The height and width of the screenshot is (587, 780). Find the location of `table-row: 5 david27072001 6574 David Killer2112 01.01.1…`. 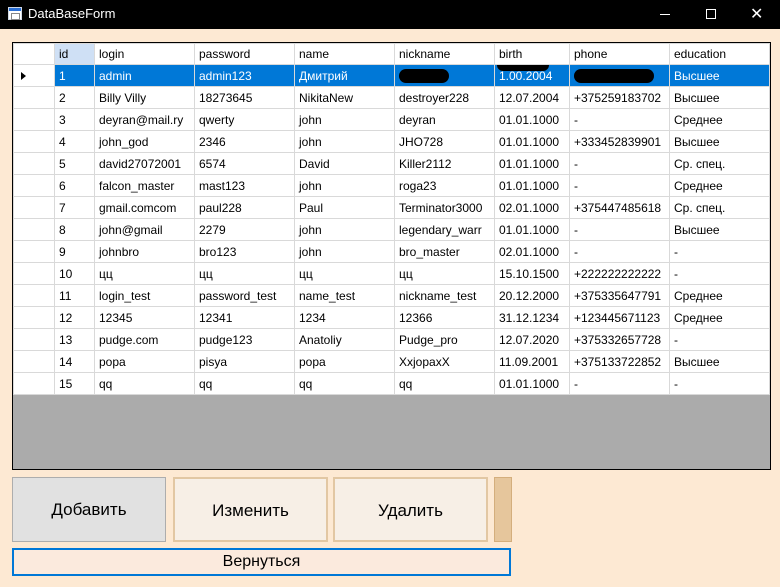

table-row: 5 david27072001 6574 David Killer2112 01.01.1… is located at coordinates (391, 163).